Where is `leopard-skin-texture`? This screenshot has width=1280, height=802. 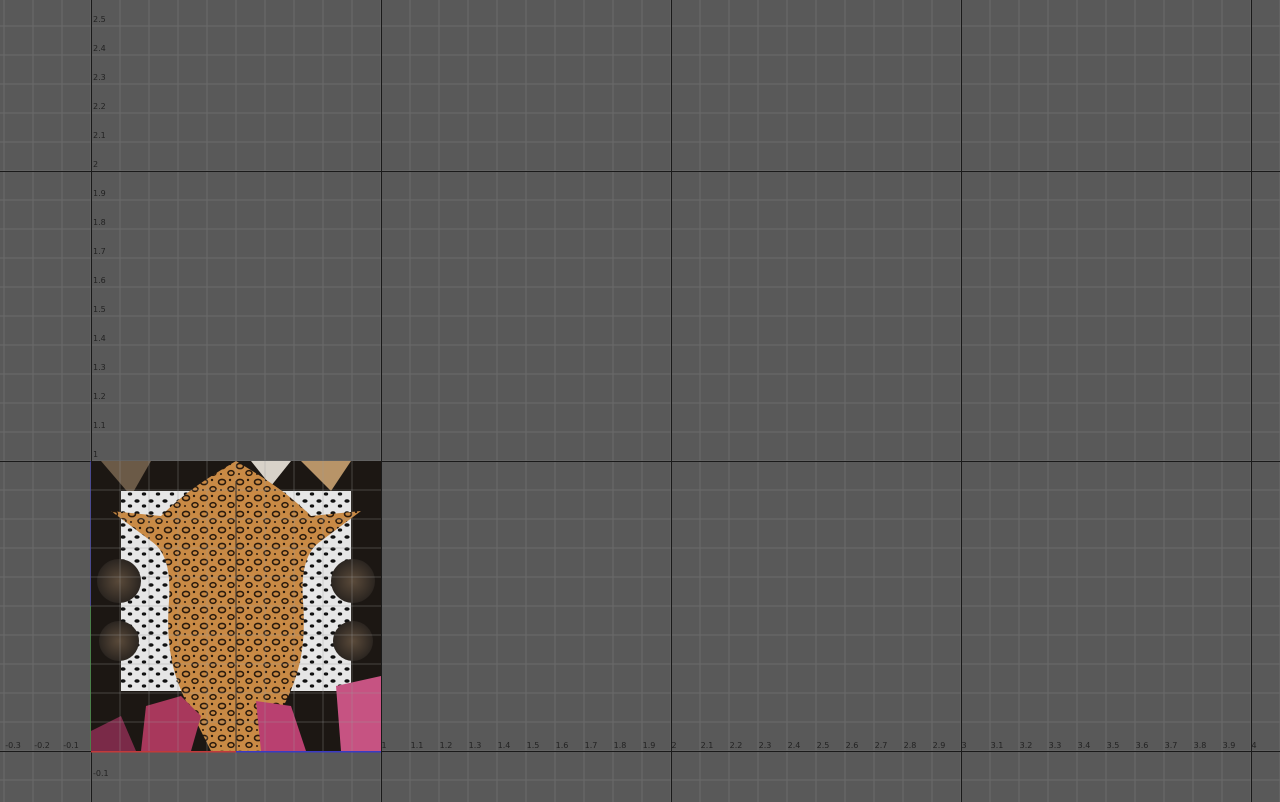 leopard-skin-texture is located at coordinates (236, 606).